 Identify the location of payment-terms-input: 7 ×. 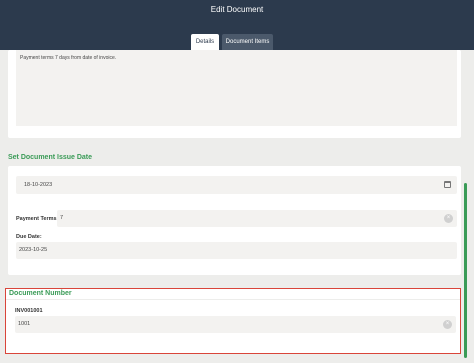
(257, 218).